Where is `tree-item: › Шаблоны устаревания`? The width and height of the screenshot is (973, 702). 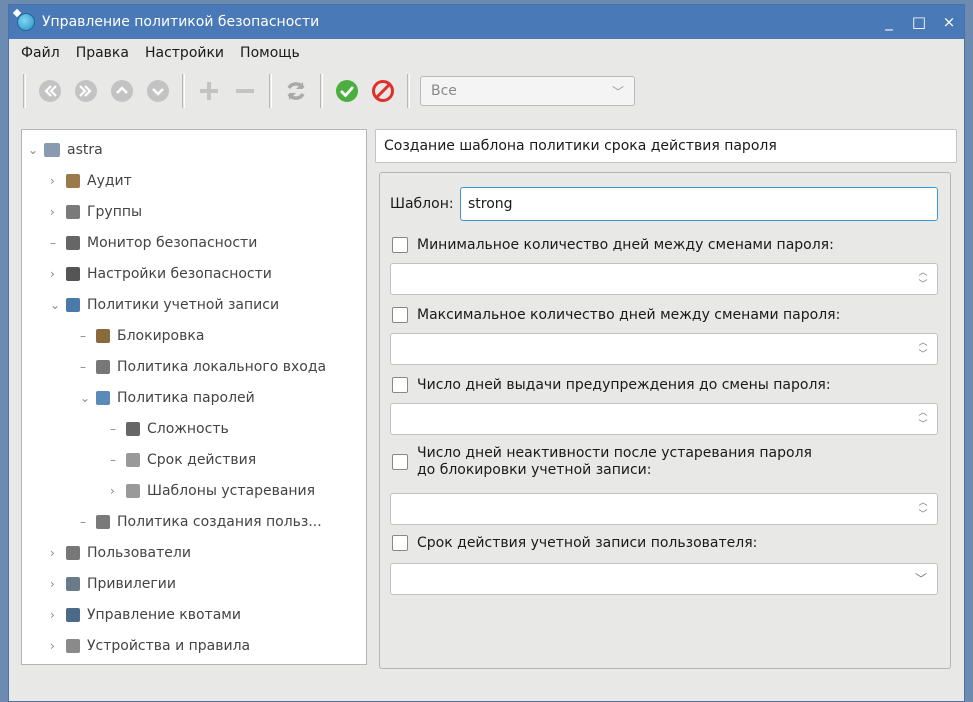 tree-item: › Шаблоны устаревания is located at coordinates (212, 491).